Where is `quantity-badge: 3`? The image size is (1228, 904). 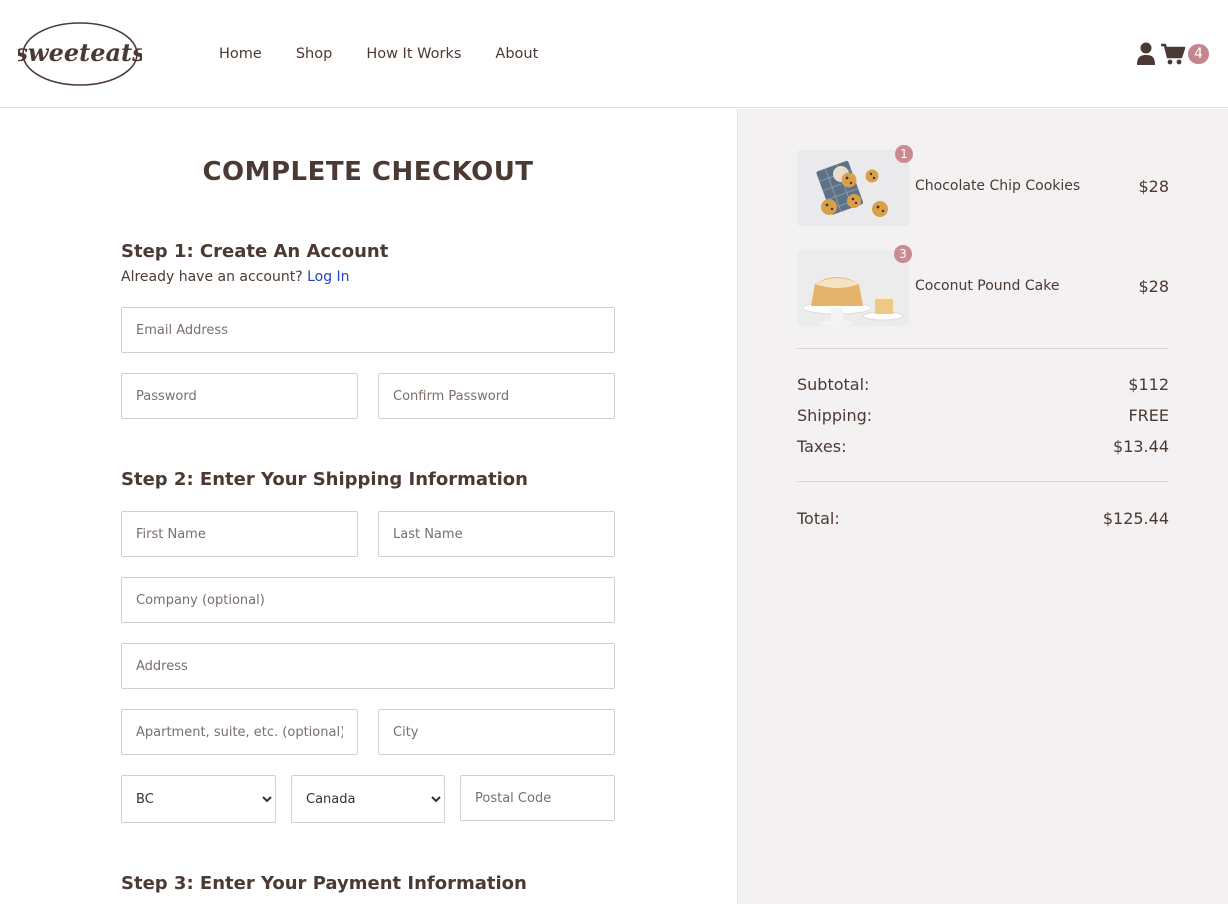
quantity-badge: 3 is located at coordinates (903, 254).